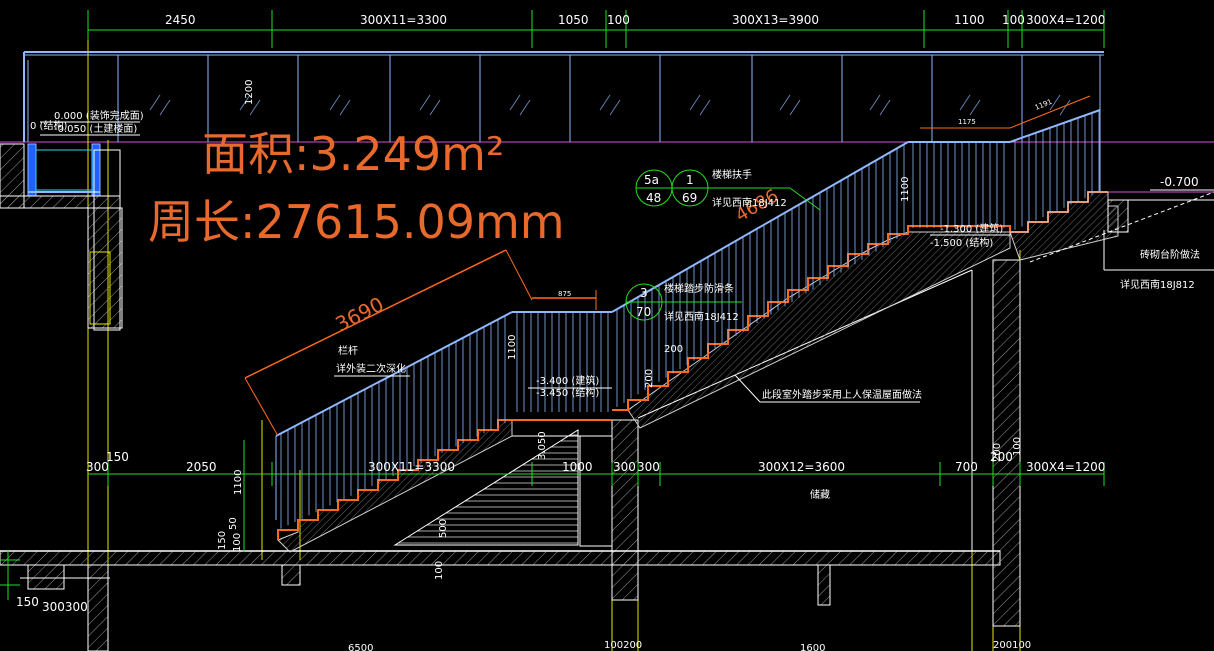  What do you see at coordinates (673, 349) in the screenshot?
I see `step-200a: 200` at bounding box center [673, 349].